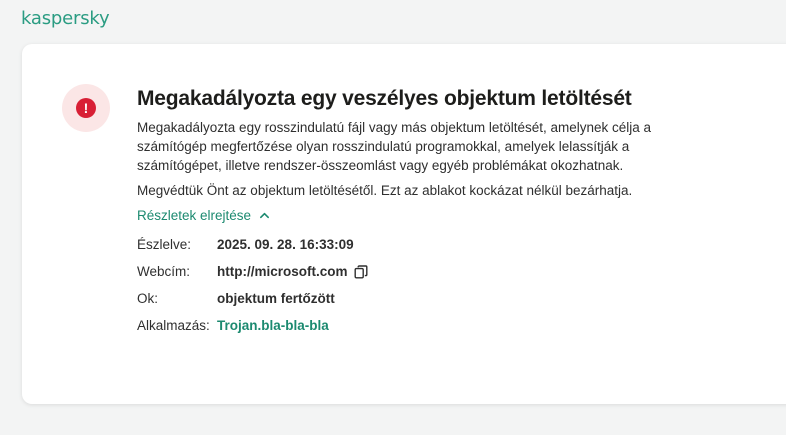 The width and height of the screenshot is (786, 435). Describe the element at coordinates (417, 244) in the screenshot. I see `detected-row: Észlelve: 2025. 09. 28. 16:33:09` at that location.